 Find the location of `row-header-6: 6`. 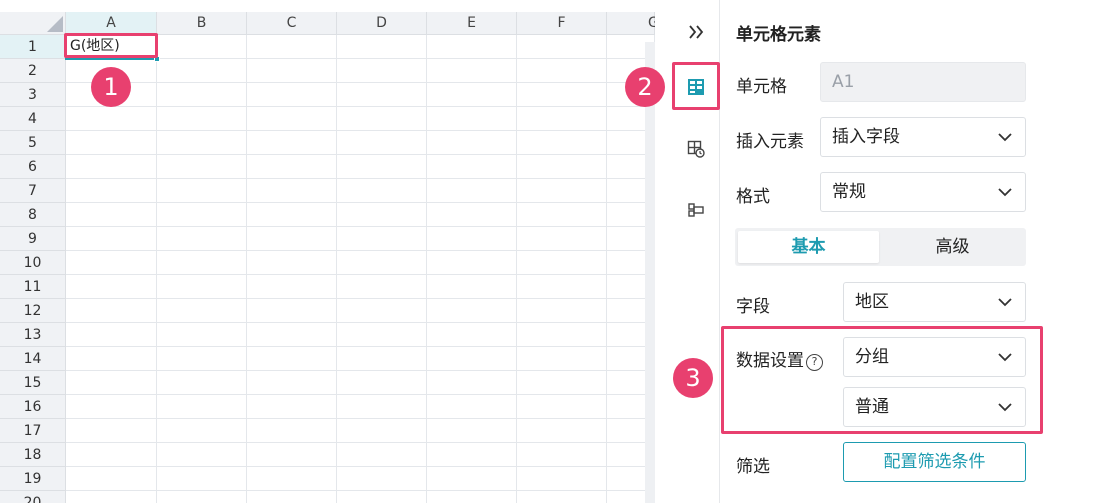

row-header-6: 6 is located at coordinates (33, 167).